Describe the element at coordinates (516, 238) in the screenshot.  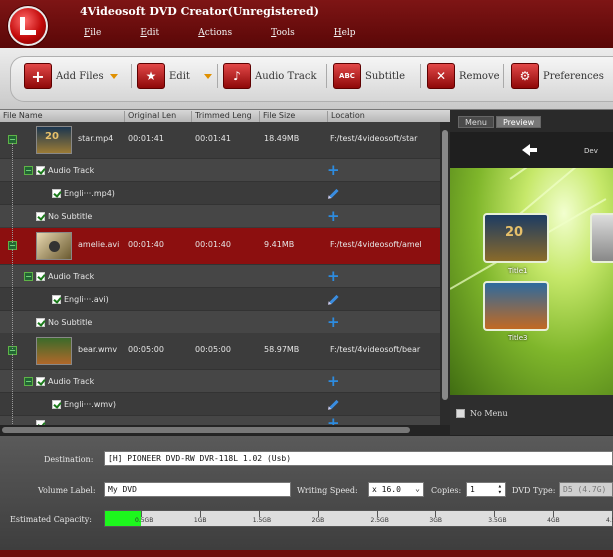
I see `title-thumbnail-1: 20` at that location.